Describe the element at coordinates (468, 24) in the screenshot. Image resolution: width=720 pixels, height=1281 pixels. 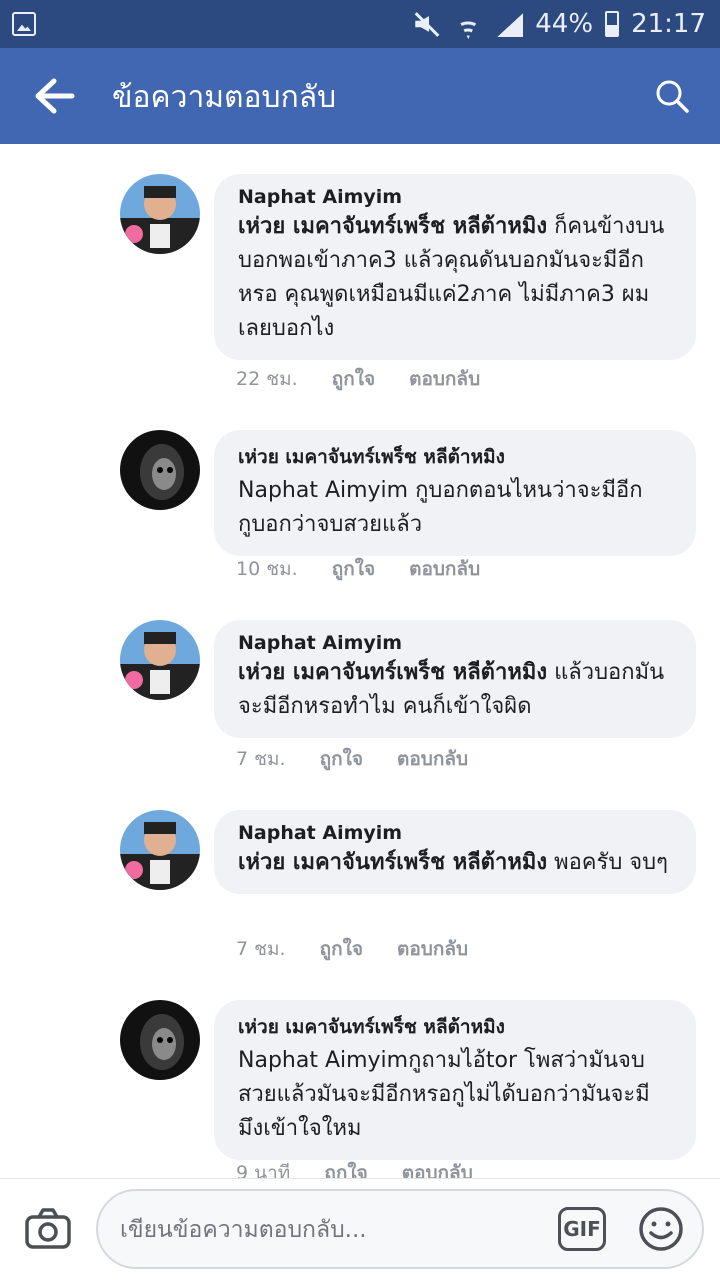
I see `wifi-icon` at that location.